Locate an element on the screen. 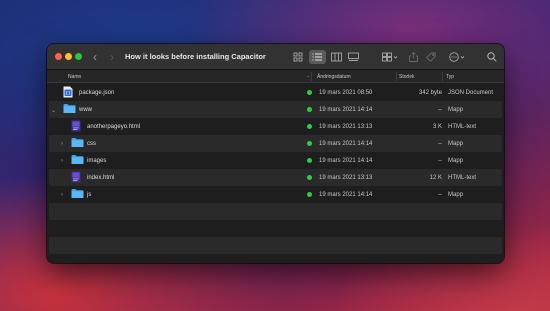  column-date-header: Ändringsdatum is located at coordinates (334, 77).